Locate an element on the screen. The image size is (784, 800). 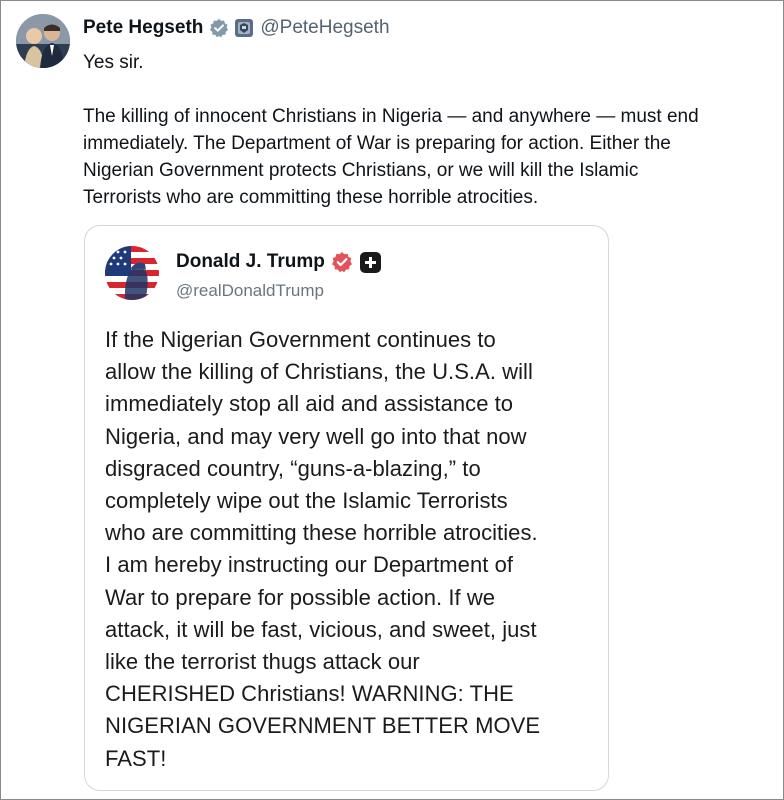
plus-badge-icon is located at coordinates (370, 262).